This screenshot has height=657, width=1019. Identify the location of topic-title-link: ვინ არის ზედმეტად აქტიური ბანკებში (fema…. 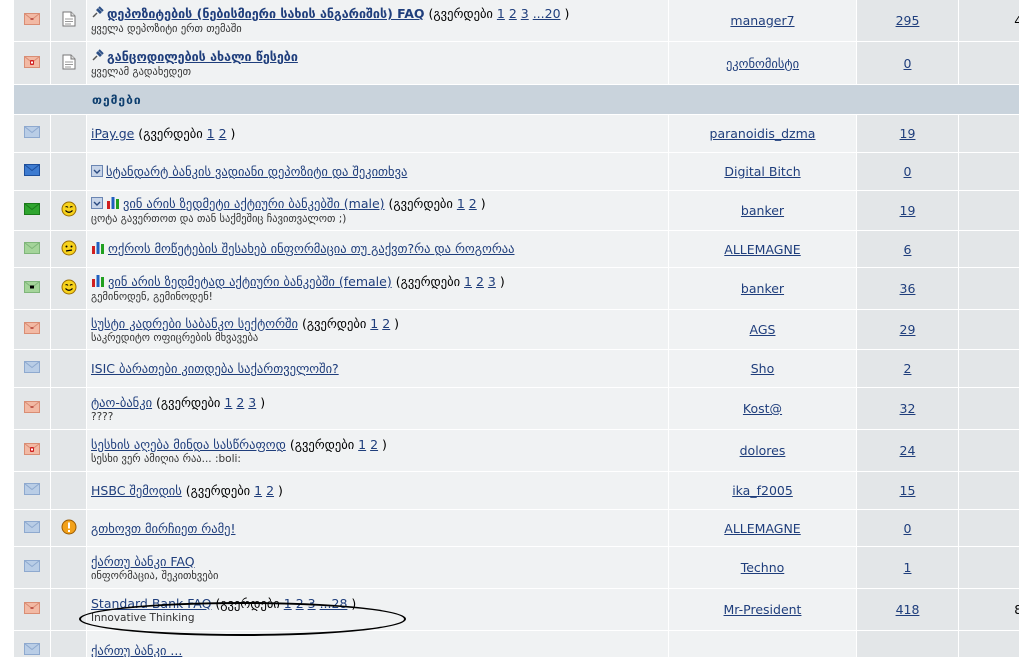
(250, 281).